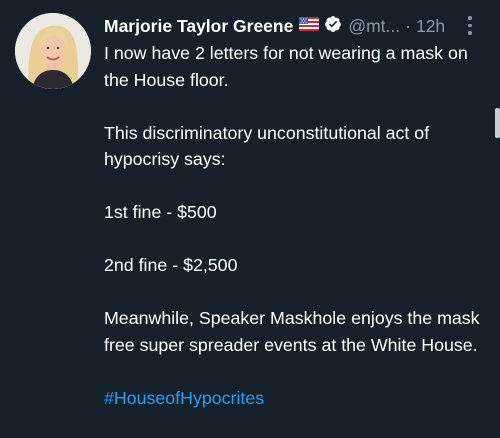 The width and height of the screenshot is (500, 438). I want to click on tweet-header: Marjorie Taylor Greene @mt... · 12h, so click(296, 26).